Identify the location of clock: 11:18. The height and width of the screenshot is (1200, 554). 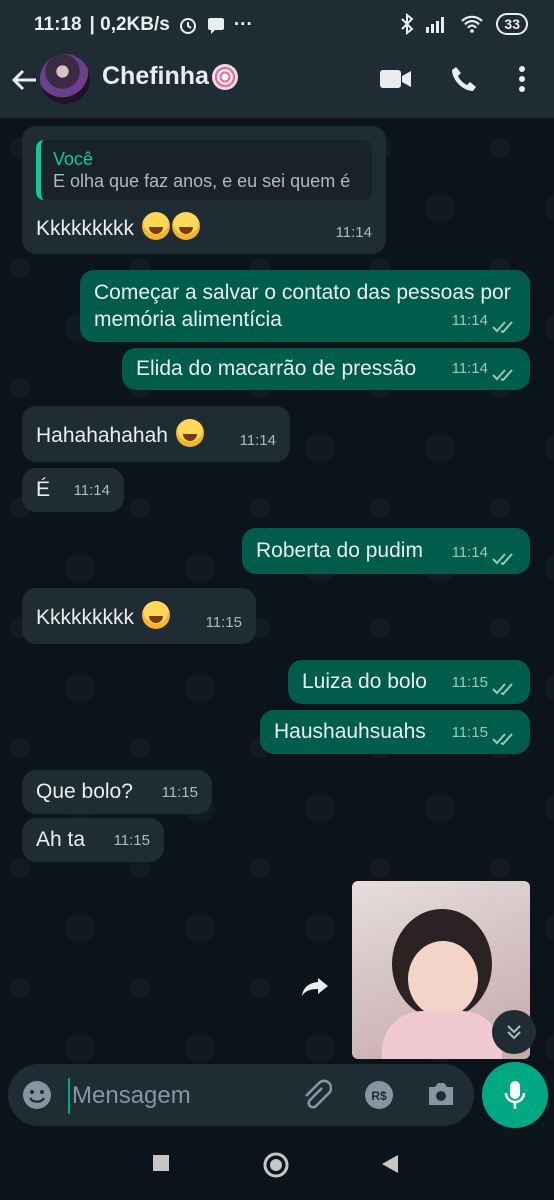
(58, 24).